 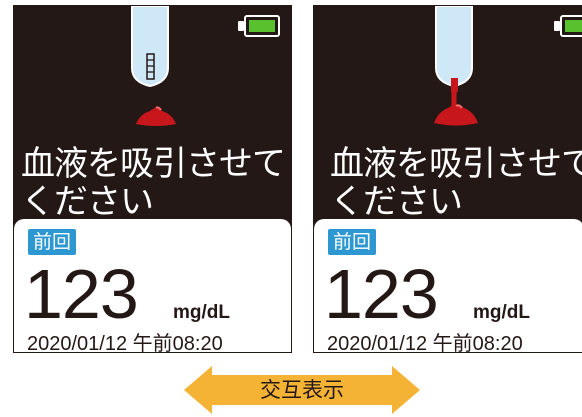 I want to click on last-result-panel: 前回 123 mg/dL 2020/01/12 午前08:20, so click(x=448, y=285).